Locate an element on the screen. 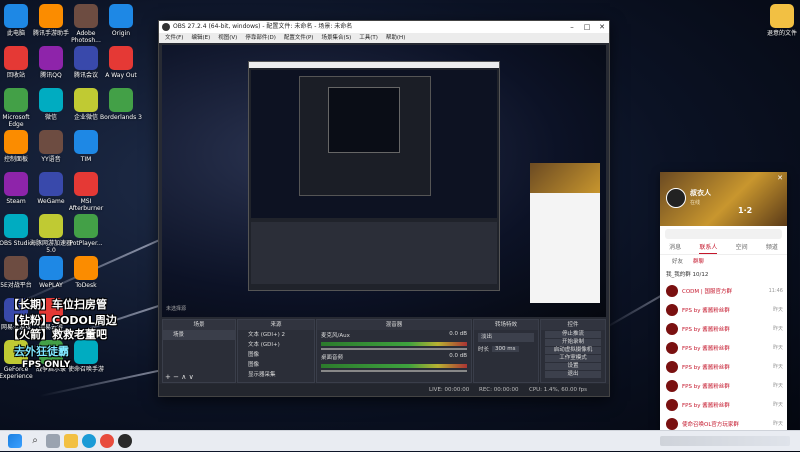 The width and height of the screenshot is (800, 452). tab-channels: 频道 is located at coordinates (772, 248).